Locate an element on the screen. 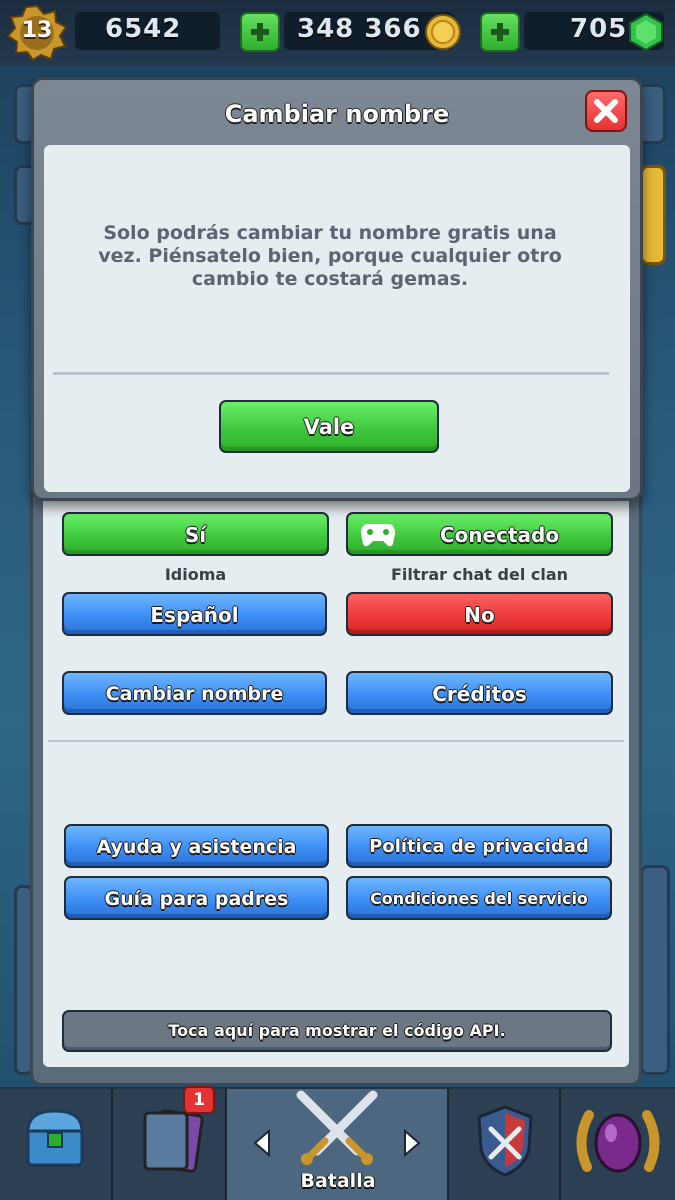  api-code-button: Toca aquí para mostrar el código API. is located at coordinates (337, 1031).